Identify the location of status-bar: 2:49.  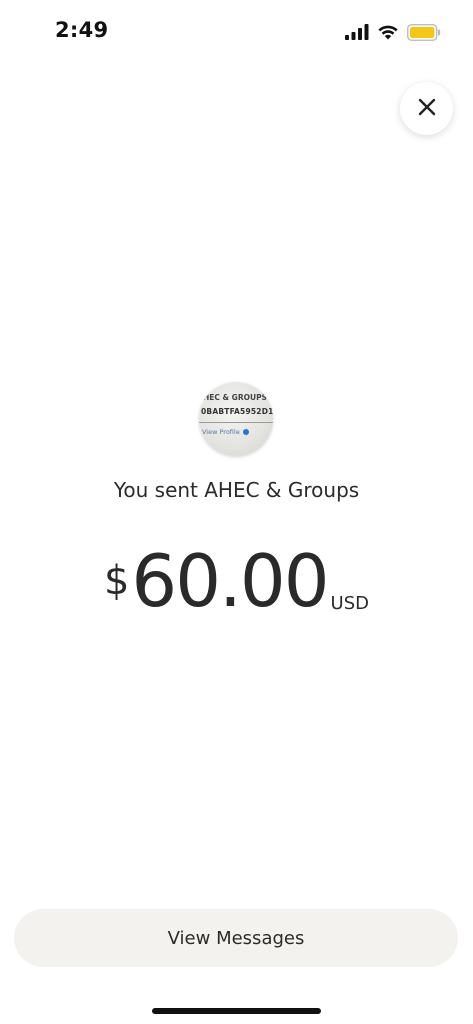
(236, 31).